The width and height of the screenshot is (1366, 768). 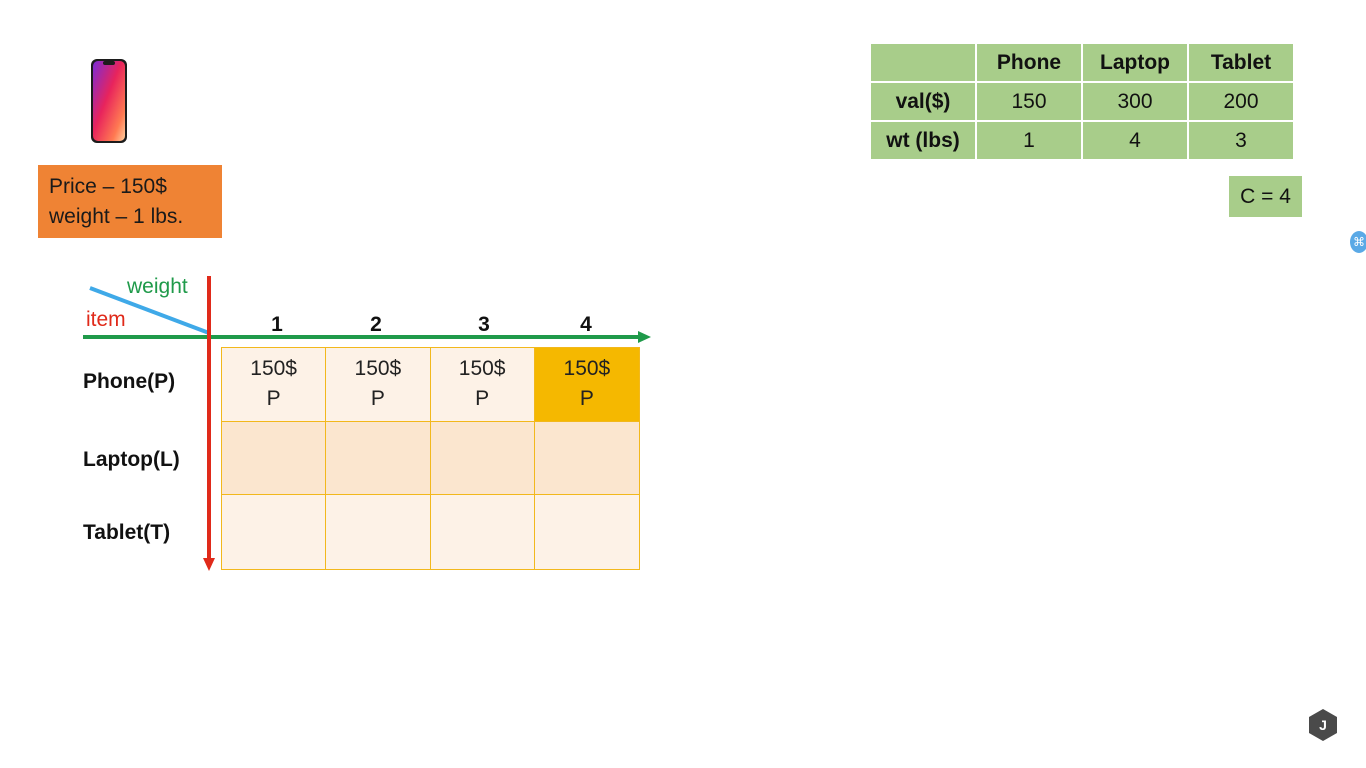 What do you see at coordinates (1241, 140) in the screenshot?
I see `table-cell: 3` at bounding box center [1241, 140].